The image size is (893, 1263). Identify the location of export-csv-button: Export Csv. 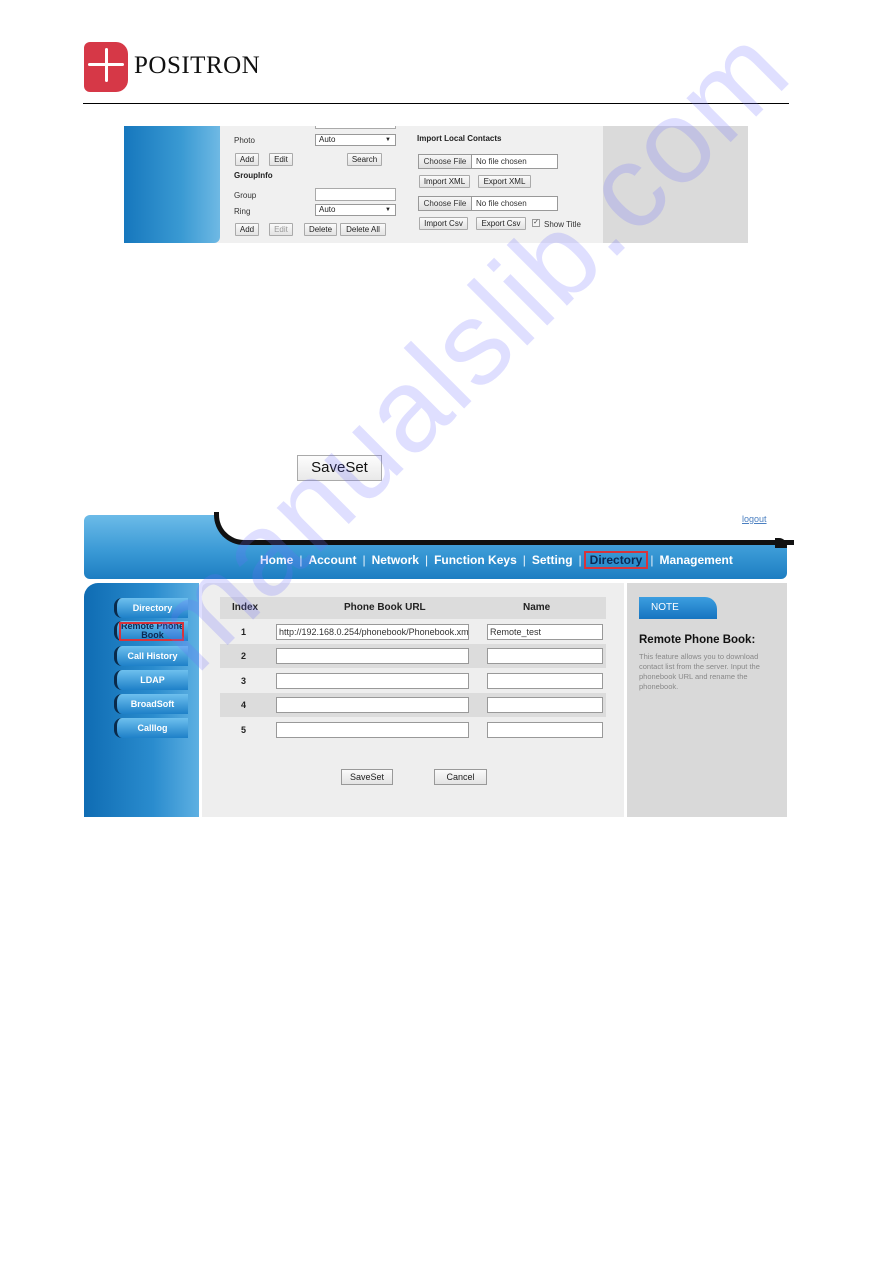
(501, 223).